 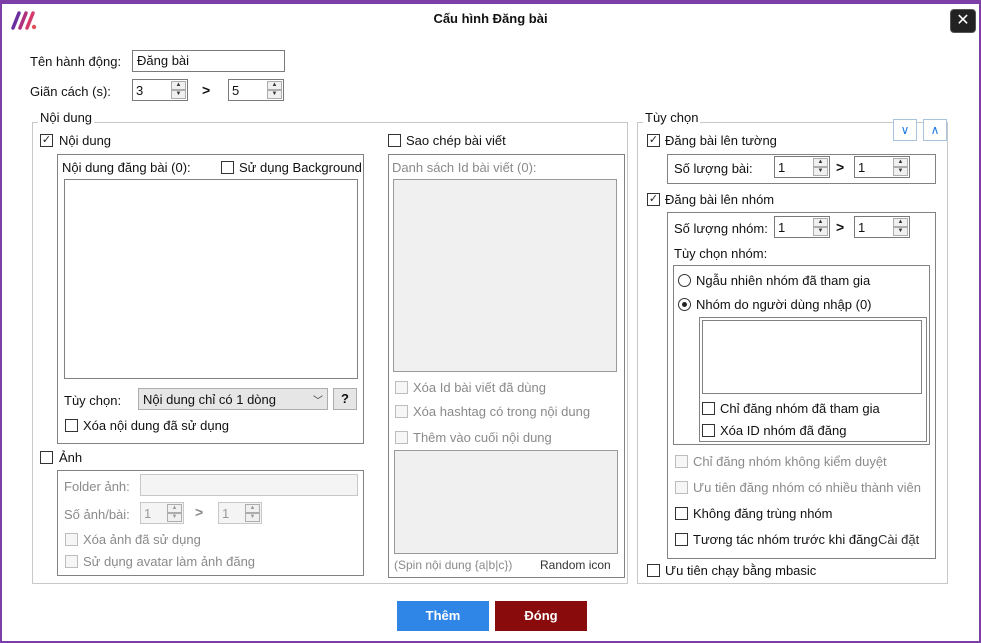 What do you see at coordinates (882, 167) in the screenshot?
I see `post-count-max-stepper: 1 ▲ ▼` at bounding box center [882, 167].